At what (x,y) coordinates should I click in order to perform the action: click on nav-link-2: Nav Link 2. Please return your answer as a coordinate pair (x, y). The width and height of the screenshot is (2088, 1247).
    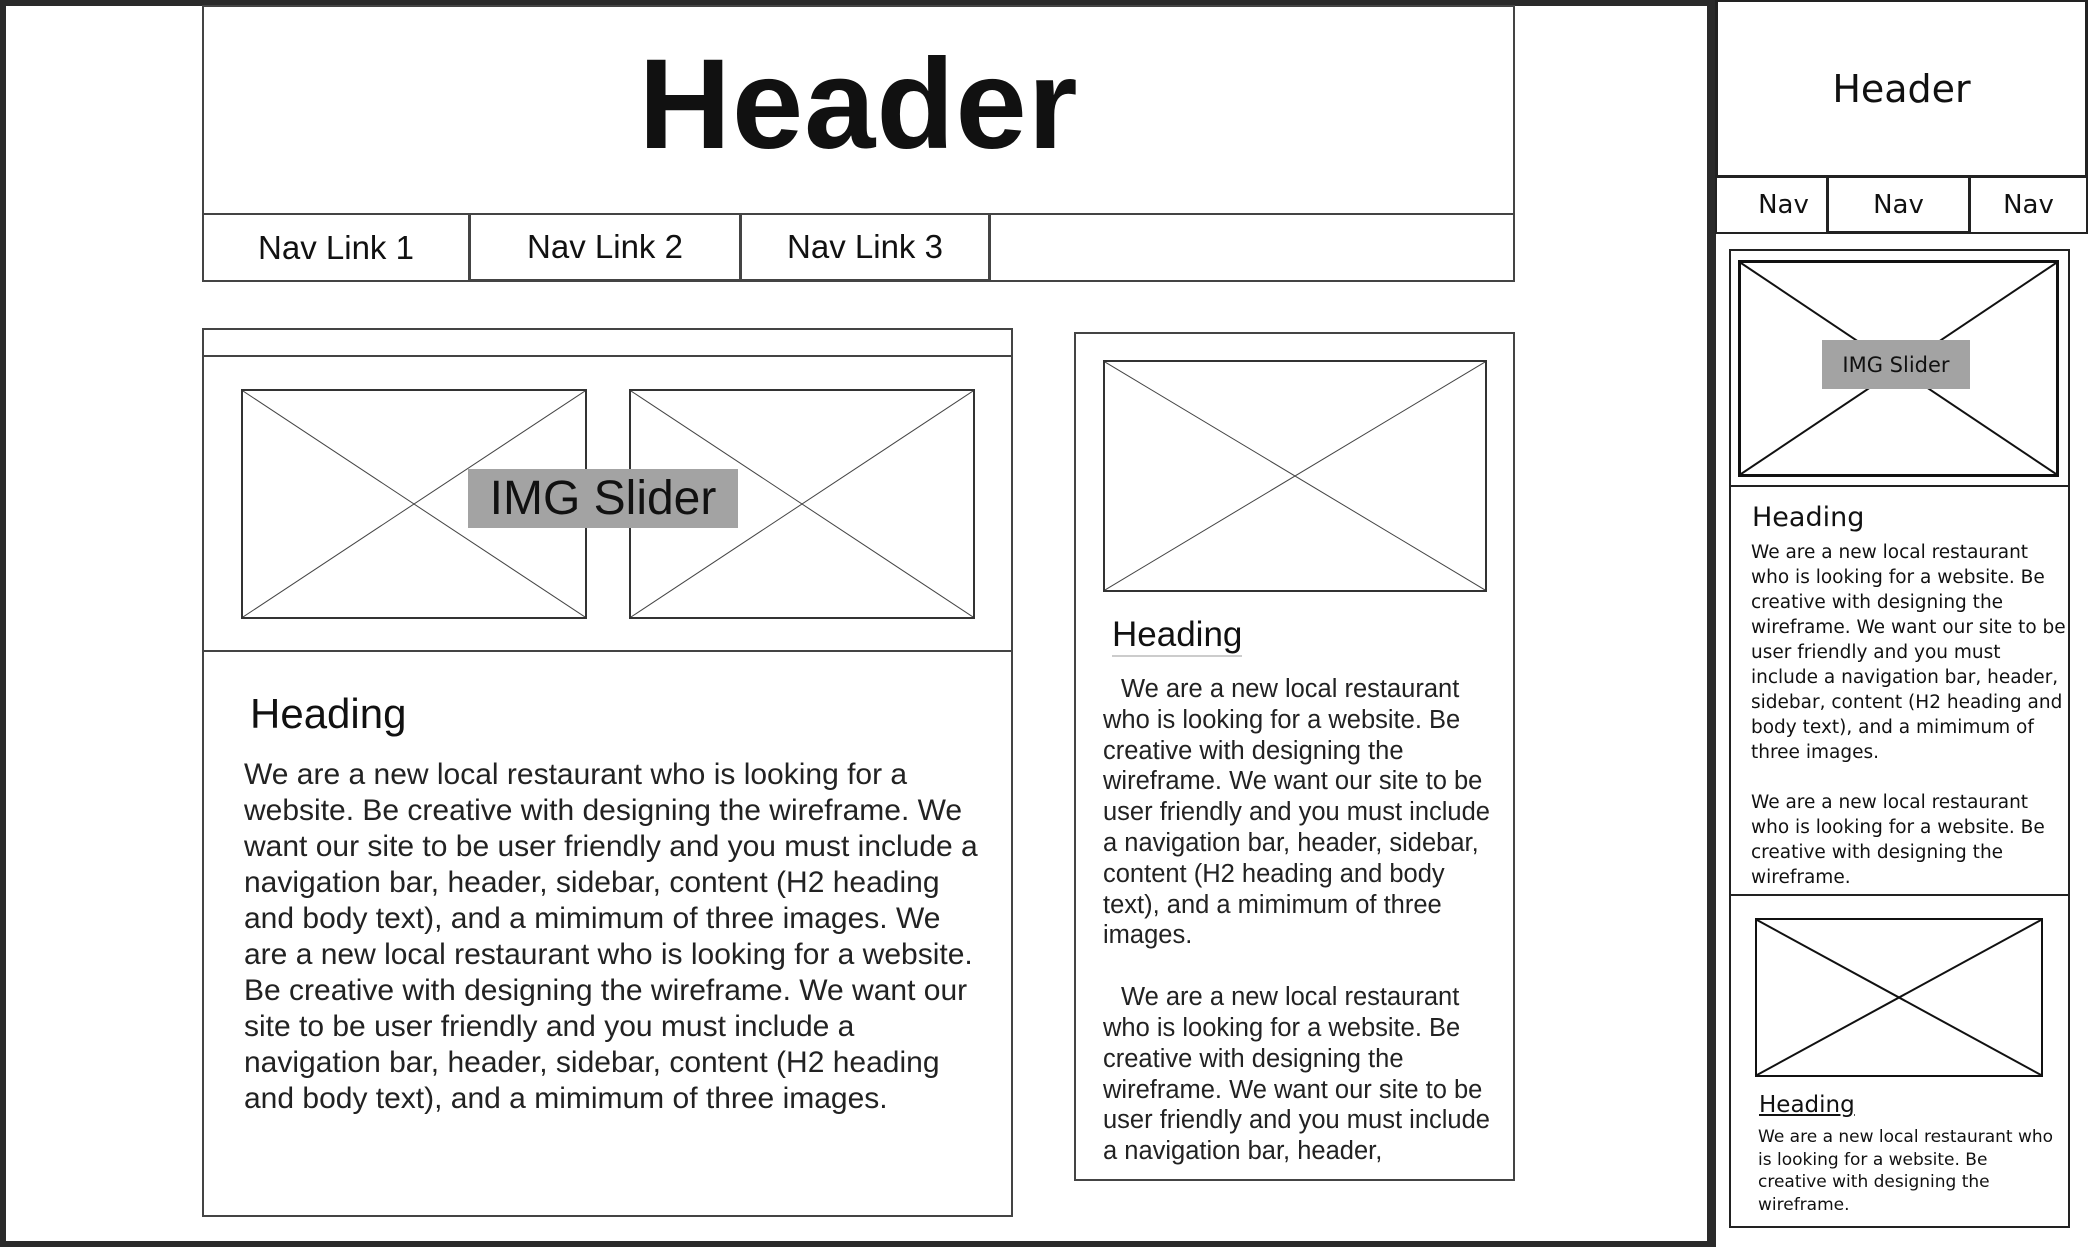
    Looking at the image, I should click on (605, 247).